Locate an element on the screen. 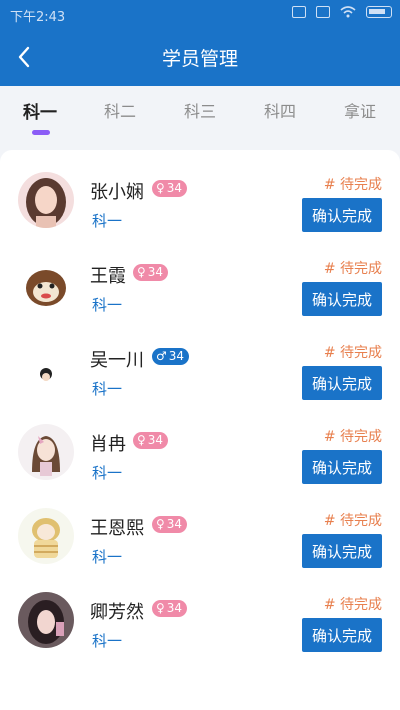 The height and width of the screenshot is (710, 400). student-row: 吴一川 ♂ 34 科一 # 待完成 确认完成 is located at coordinates (200, 360).